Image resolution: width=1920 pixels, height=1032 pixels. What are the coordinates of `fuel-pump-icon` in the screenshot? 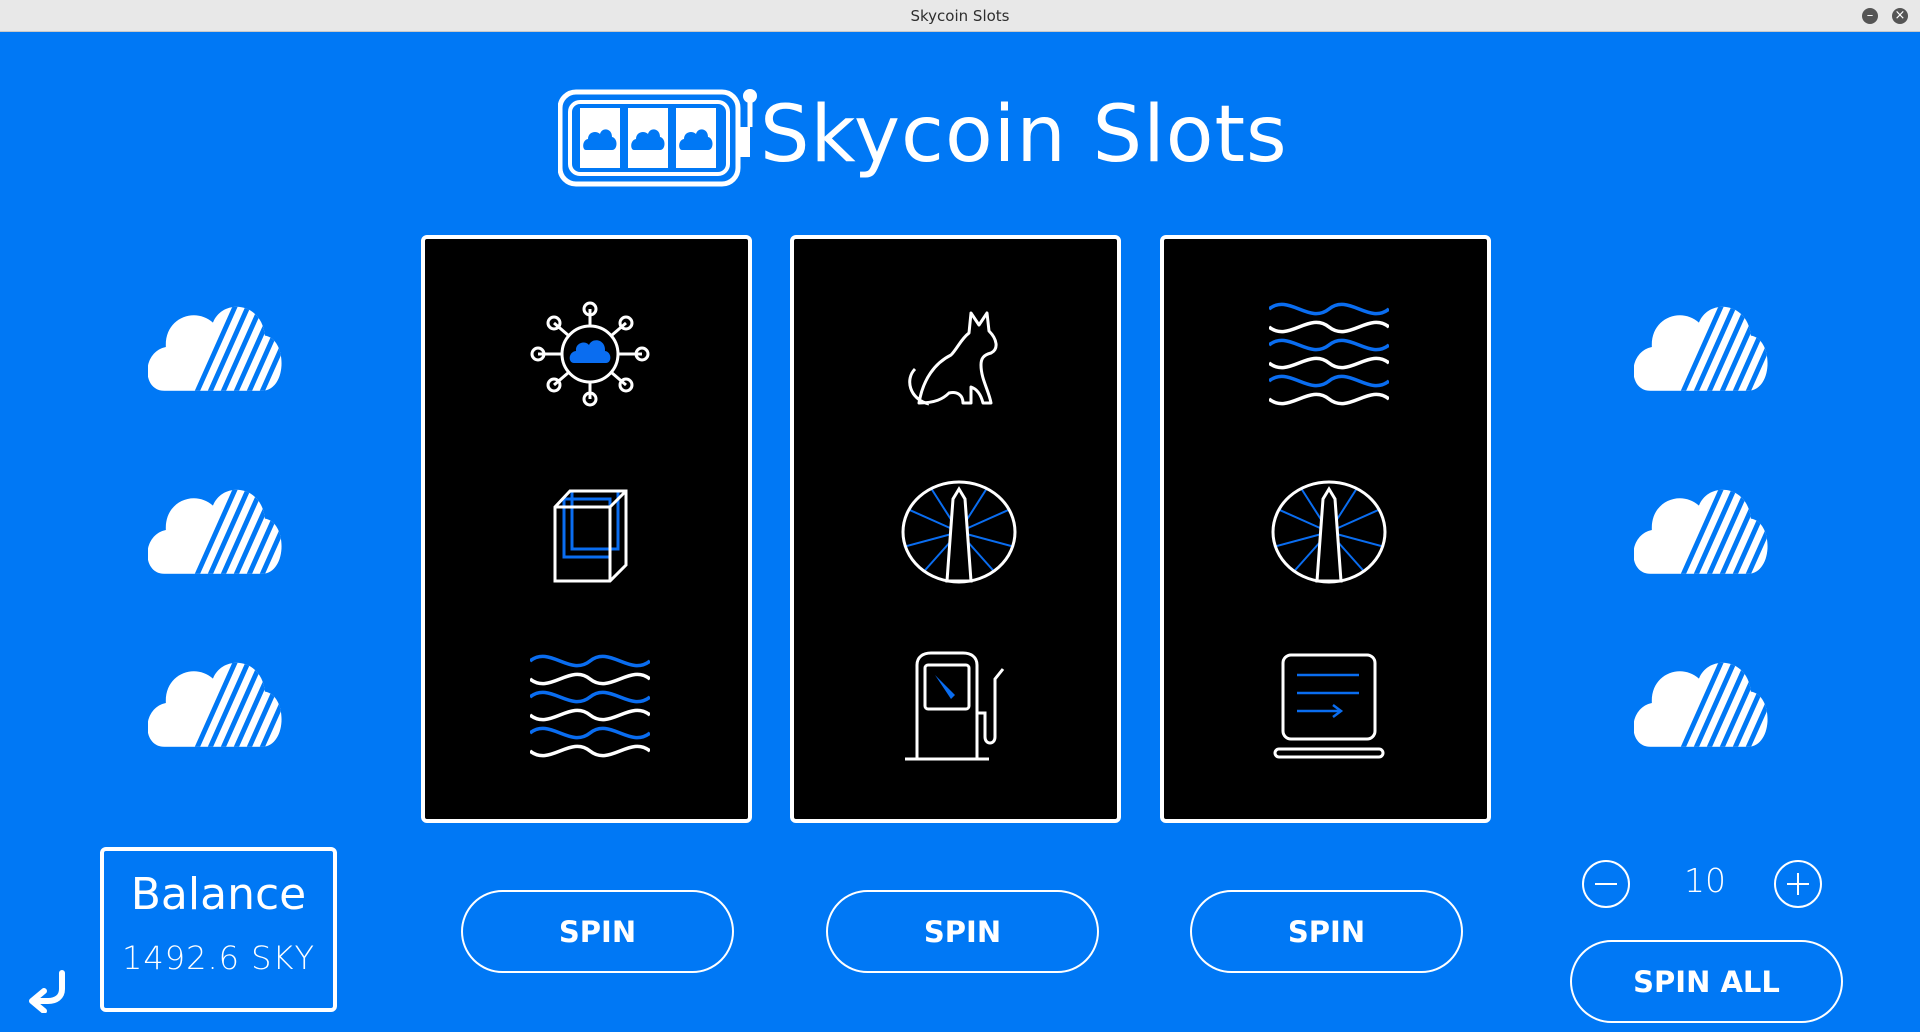 It's located at (955, 706).